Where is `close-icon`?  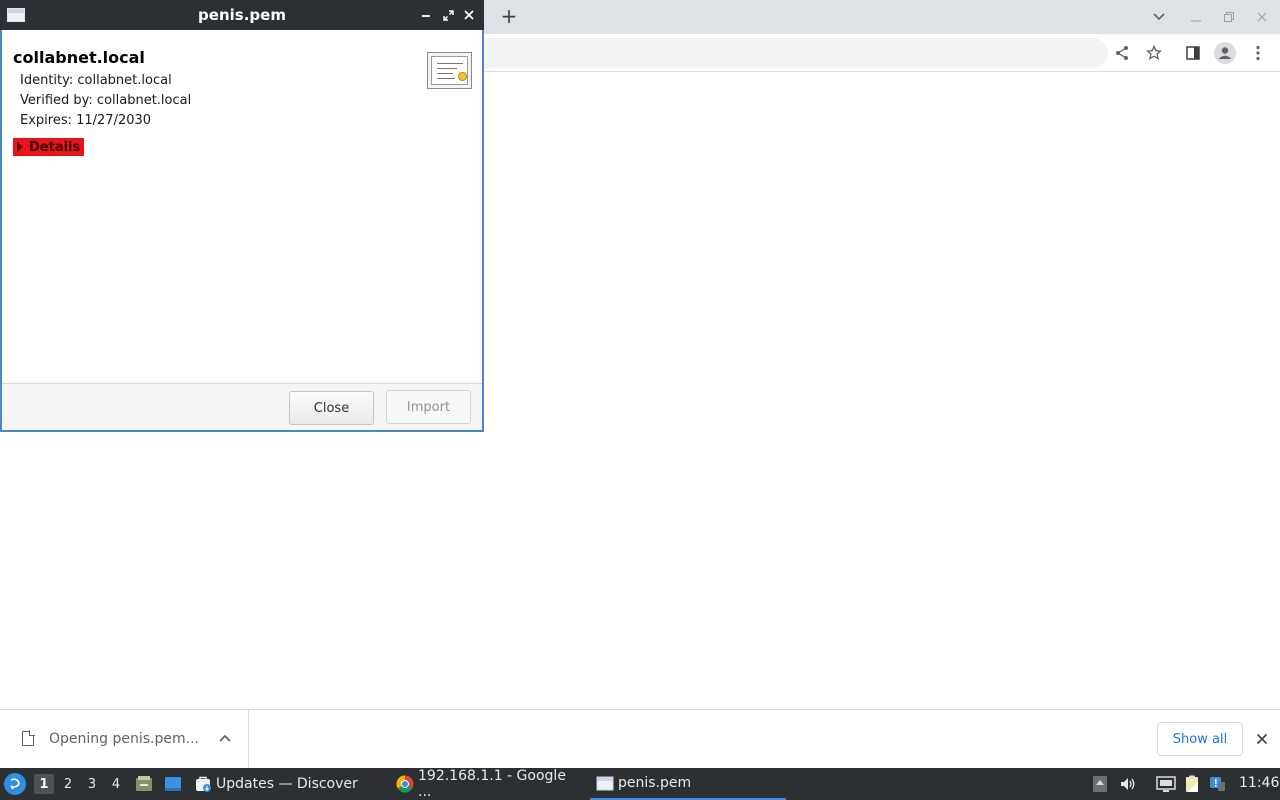 close-icon is located at coordinates (469, 15).